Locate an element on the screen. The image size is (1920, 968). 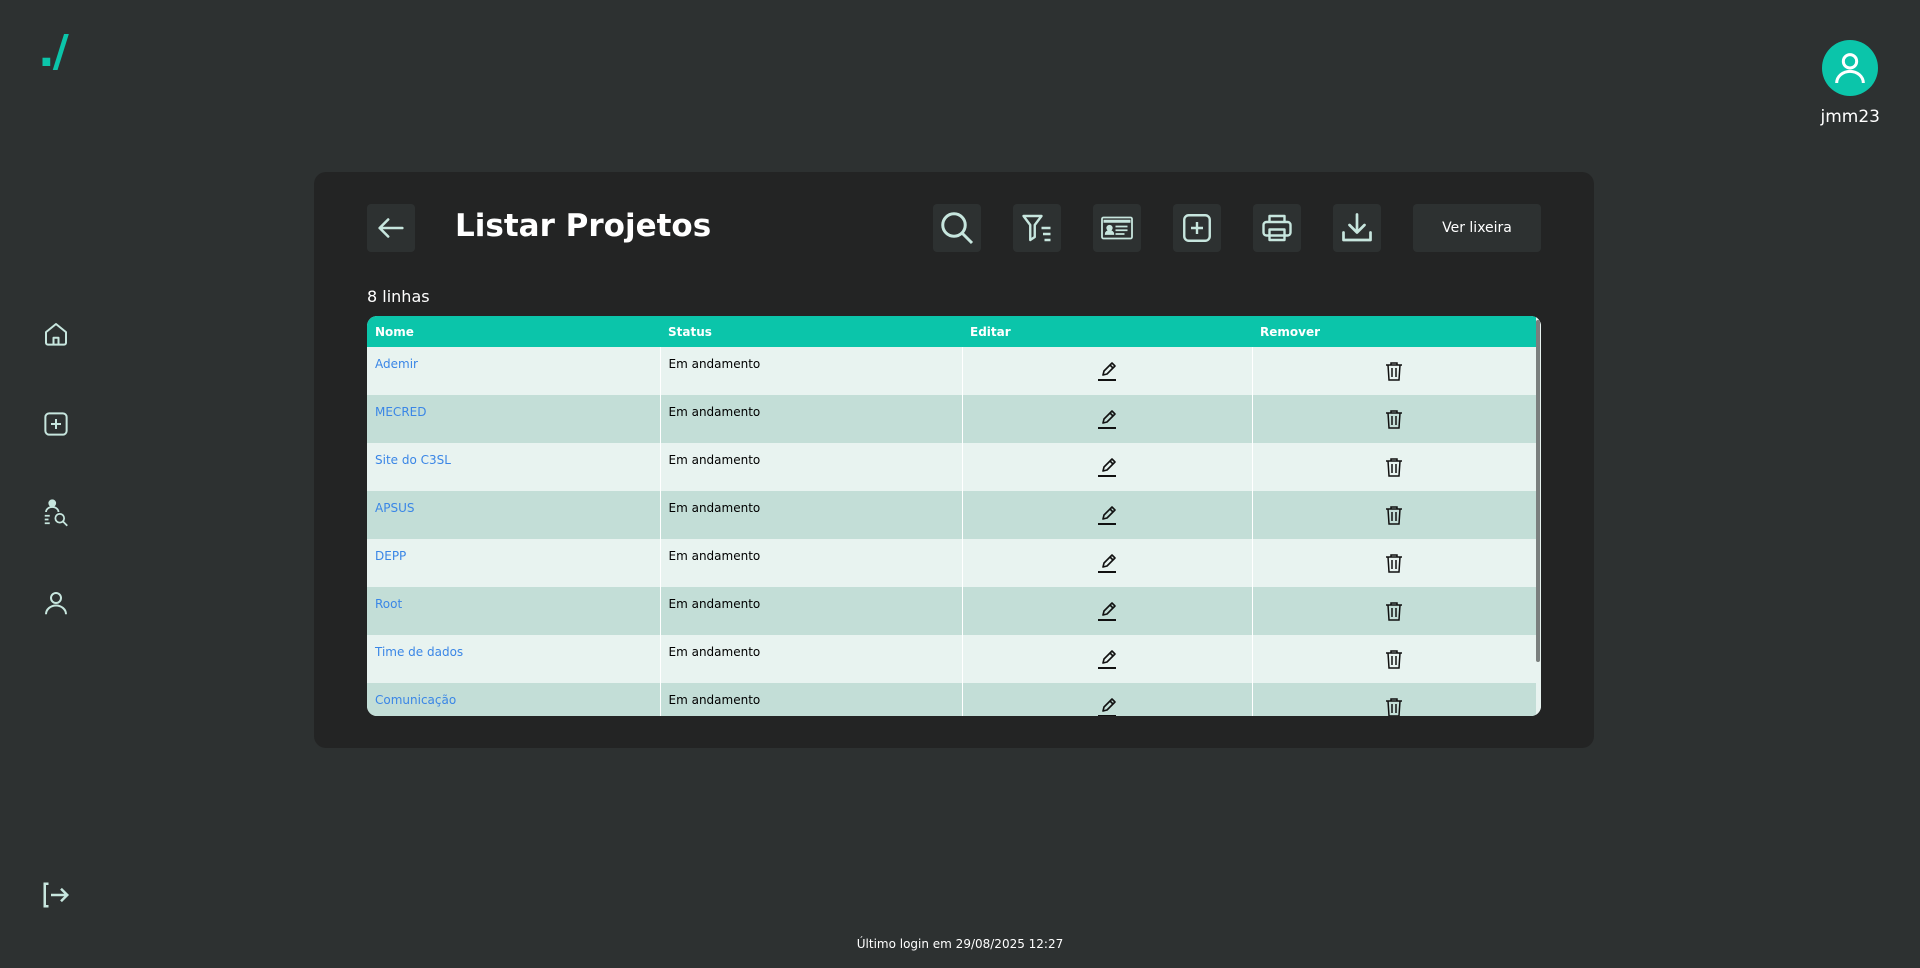
table-row: MECRED Em andamento is located at coordinates (951, 419).